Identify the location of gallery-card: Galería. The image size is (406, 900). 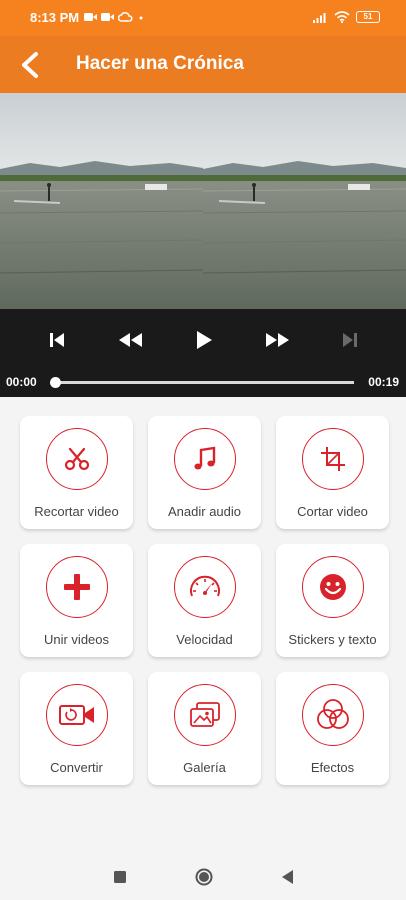
(204, 728).